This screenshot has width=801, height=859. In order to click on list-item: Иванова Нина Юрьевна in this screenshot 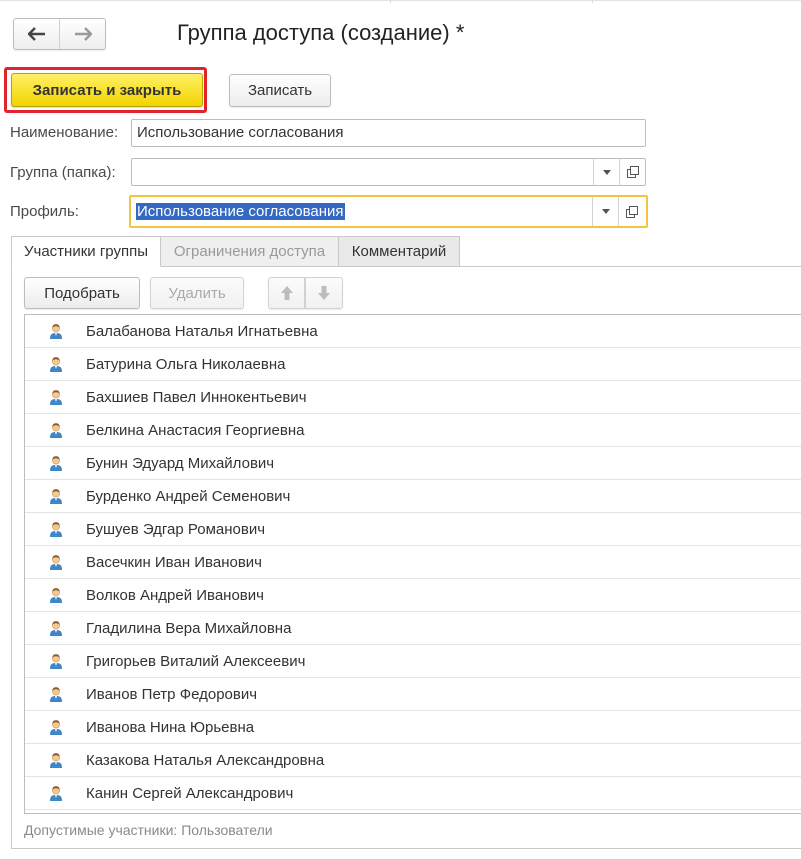, I will do `click(413, 727)`.